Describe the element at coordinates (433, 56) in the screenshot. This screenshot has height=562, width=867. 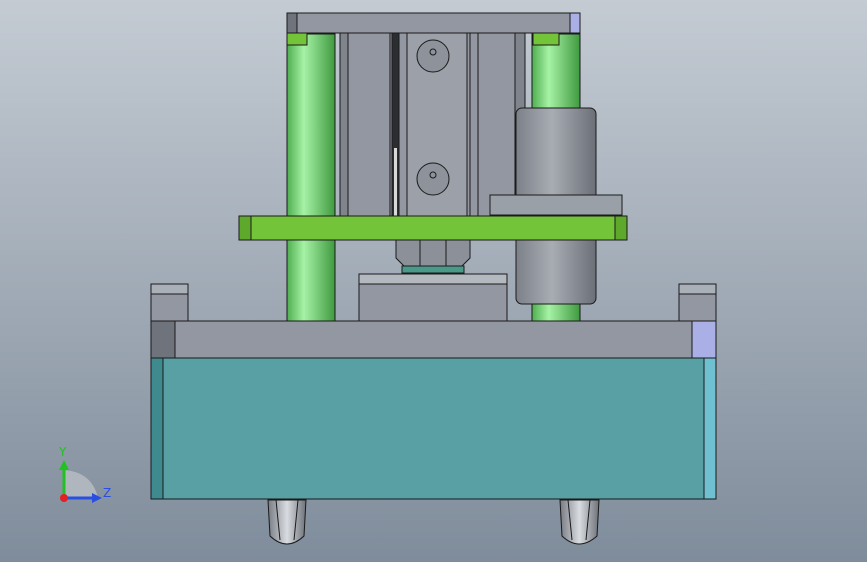
I see `bolt-head-upper-icon` at that location.